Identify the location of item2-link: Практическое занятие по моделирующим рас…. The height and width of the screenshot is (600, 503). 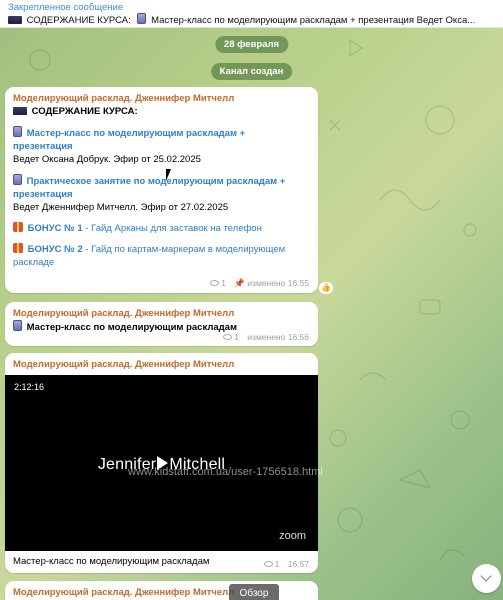
(161, 181).